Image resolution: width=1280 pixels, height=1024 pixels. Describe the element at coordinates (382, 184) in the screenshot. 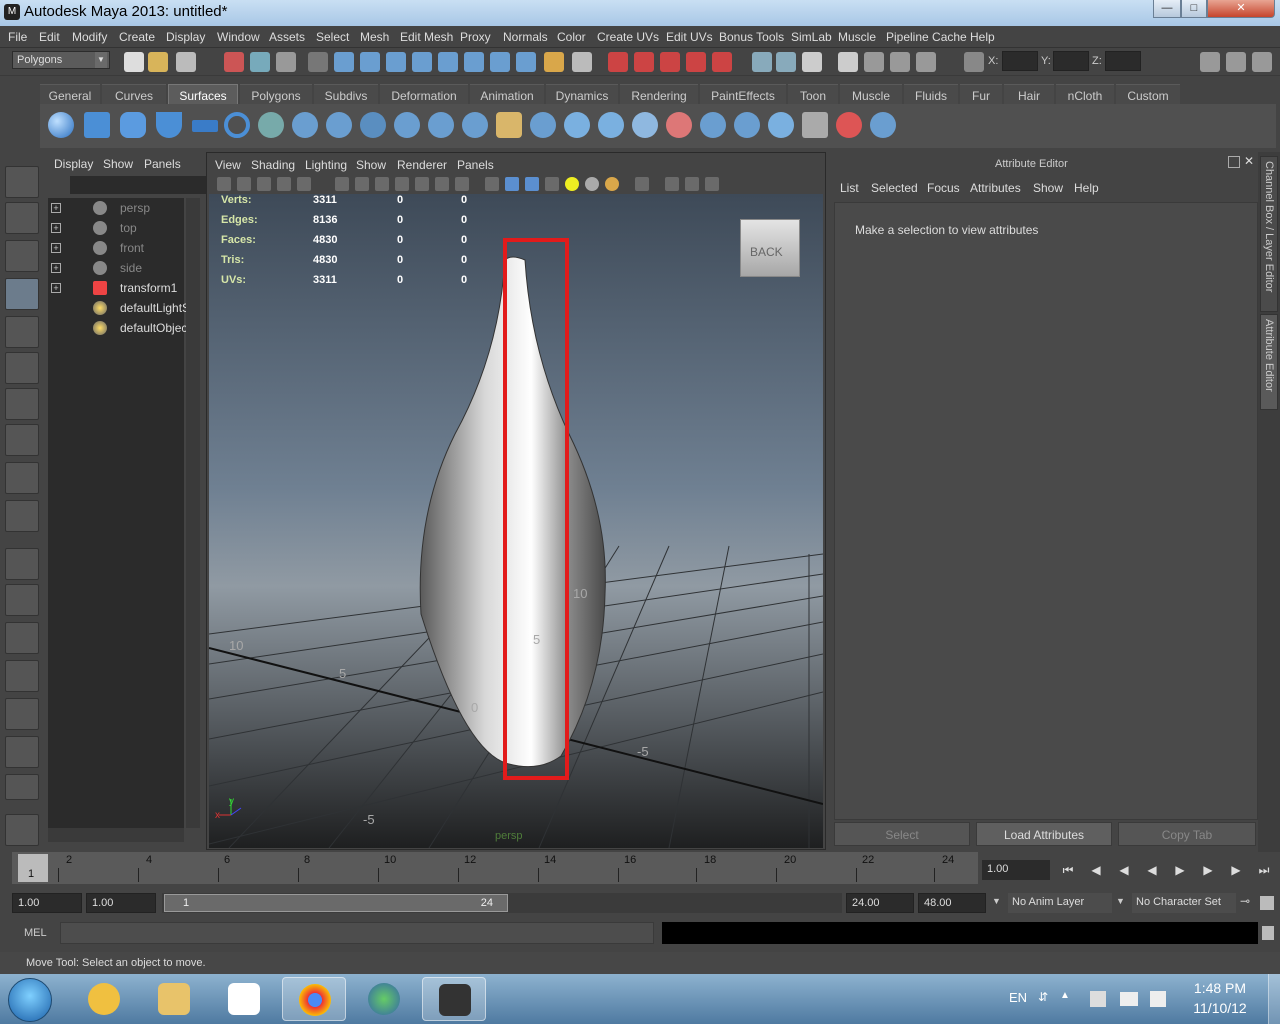

I see `wireframe-on-shaded-icon` at that location.